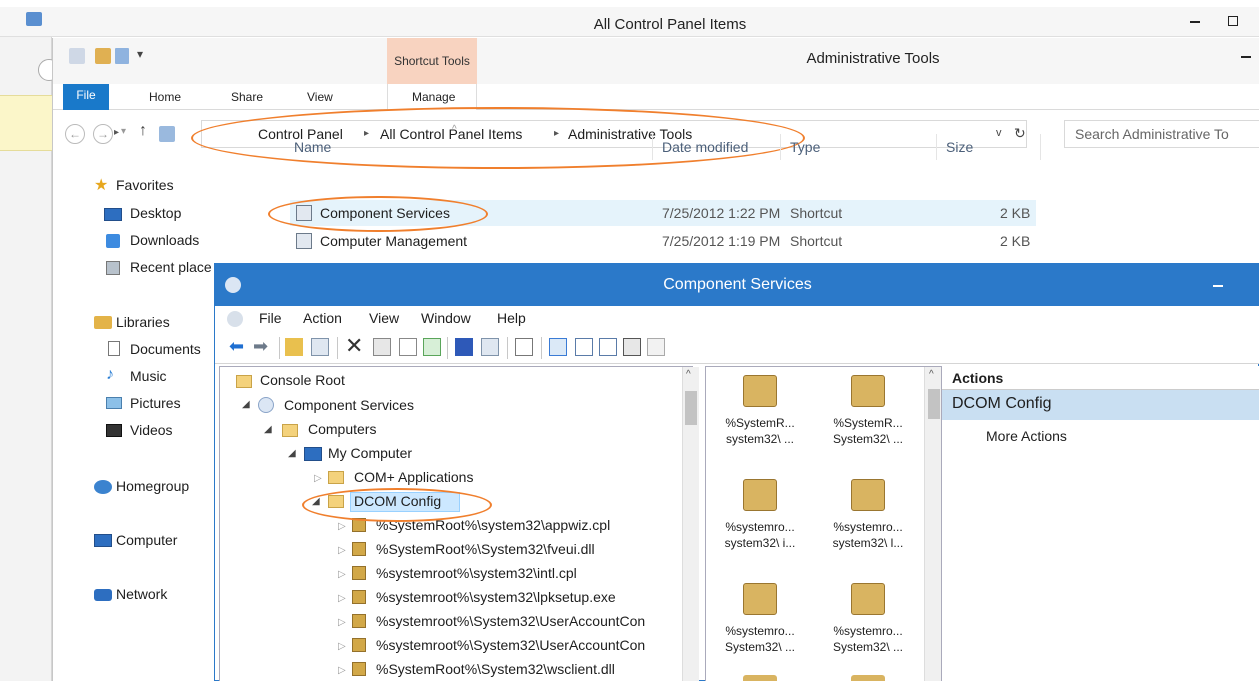 The height and width of the screenshot is (681, 1259). I want to click on icons-scrollbar: ^, so click(933, 524).